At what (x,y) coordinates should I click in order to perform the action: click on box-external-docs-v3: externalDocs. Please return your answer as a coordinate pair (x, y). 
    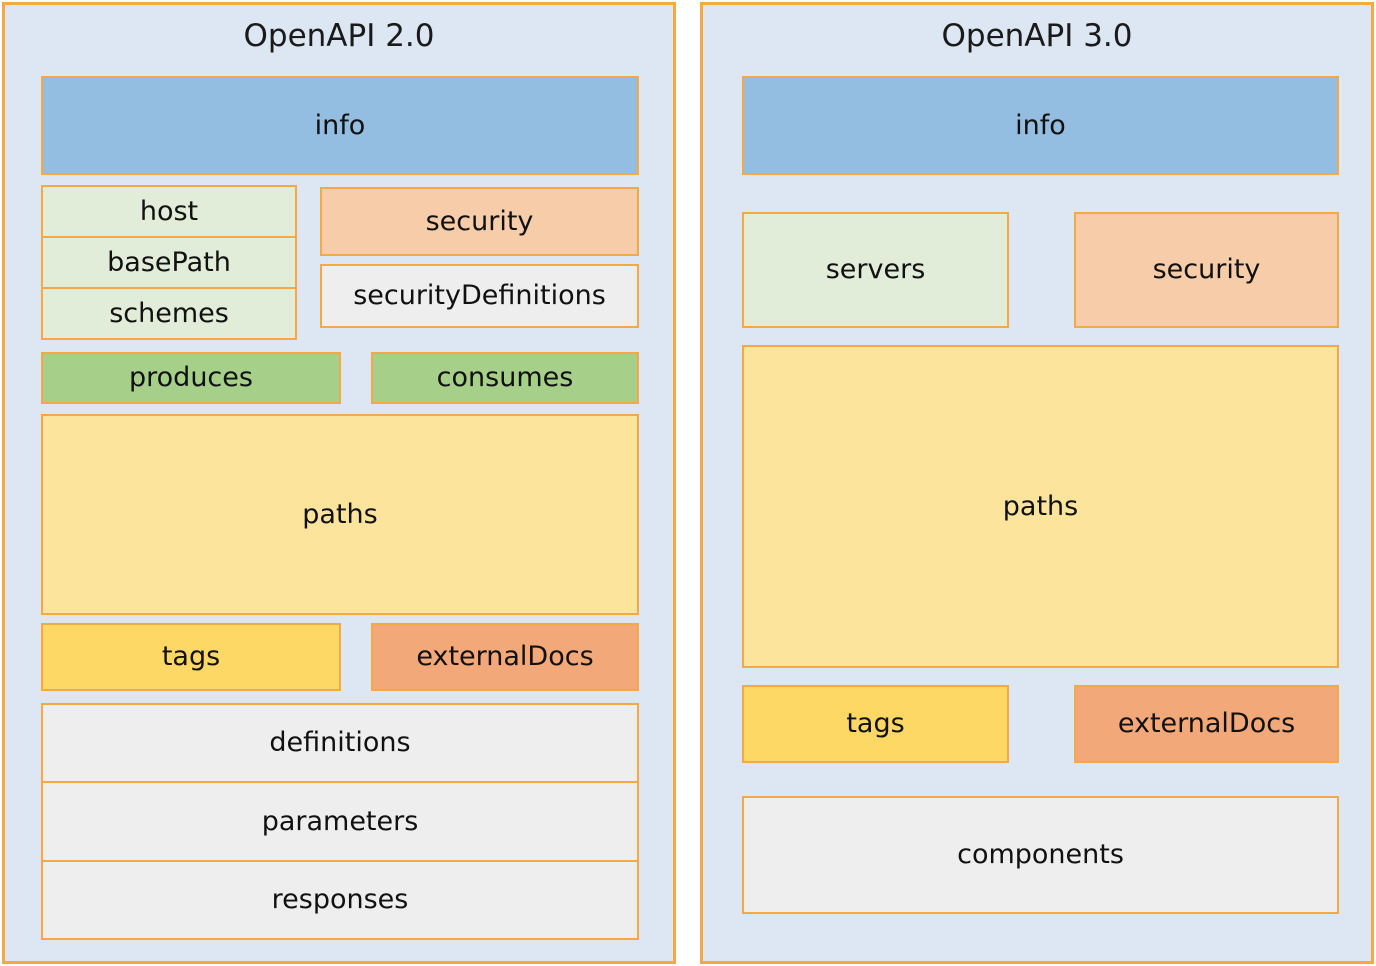
    Looking at the image, I should click on (1206, 724).